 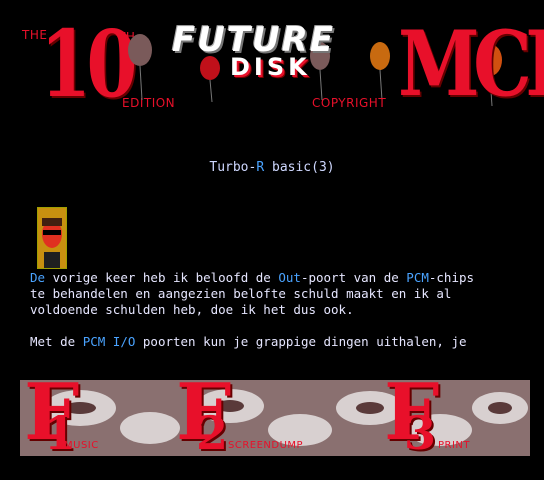 I want to click on article-title: Turbo-R basic(3), so click(x=272, y=167).